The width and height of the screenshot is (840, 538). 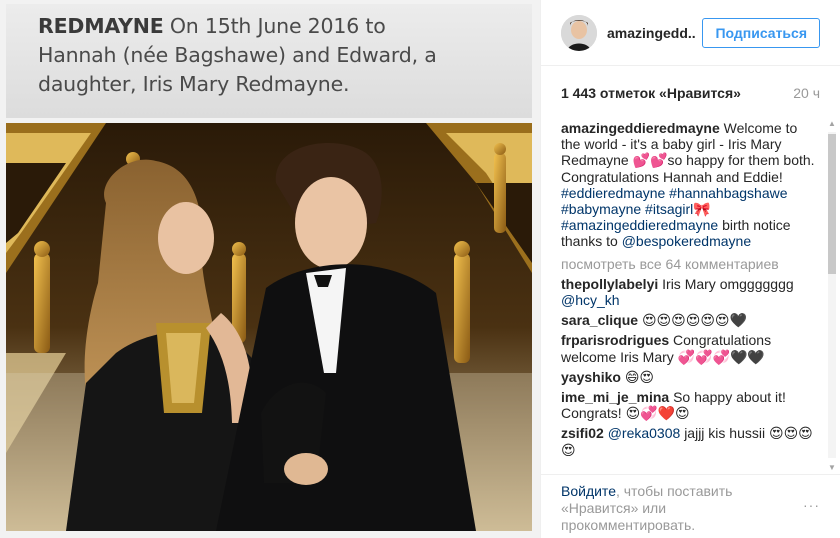 What do you see at coordinates (832, 468) in the screenshot?
I see `scroll-down-icon: ▼` at bounding box center [832, 468].